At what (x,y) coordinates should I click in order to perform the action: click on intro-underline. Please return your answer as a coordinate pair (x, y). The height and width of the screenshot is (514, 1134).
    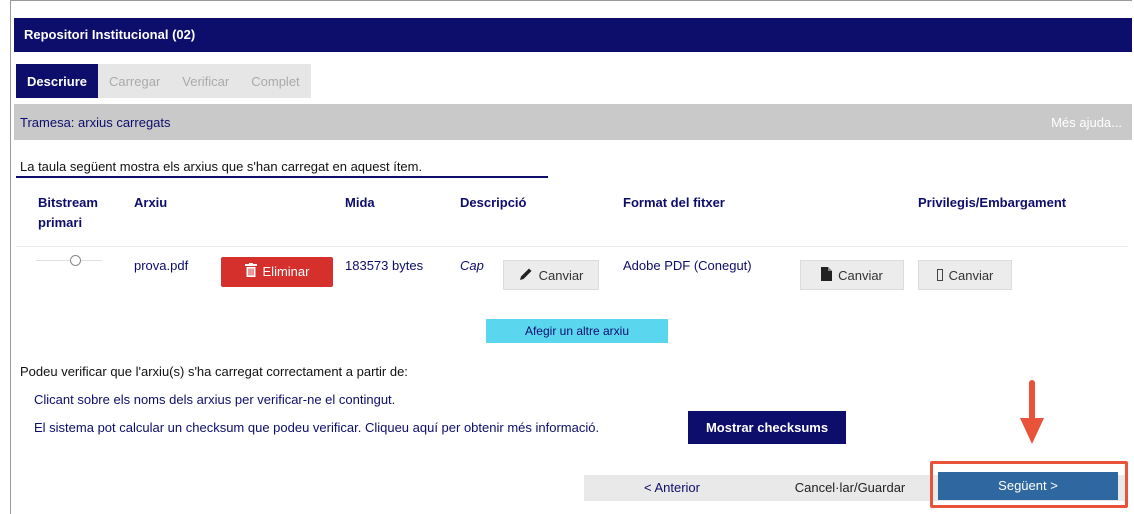
    Looking at the image, I should click on (282, 177).